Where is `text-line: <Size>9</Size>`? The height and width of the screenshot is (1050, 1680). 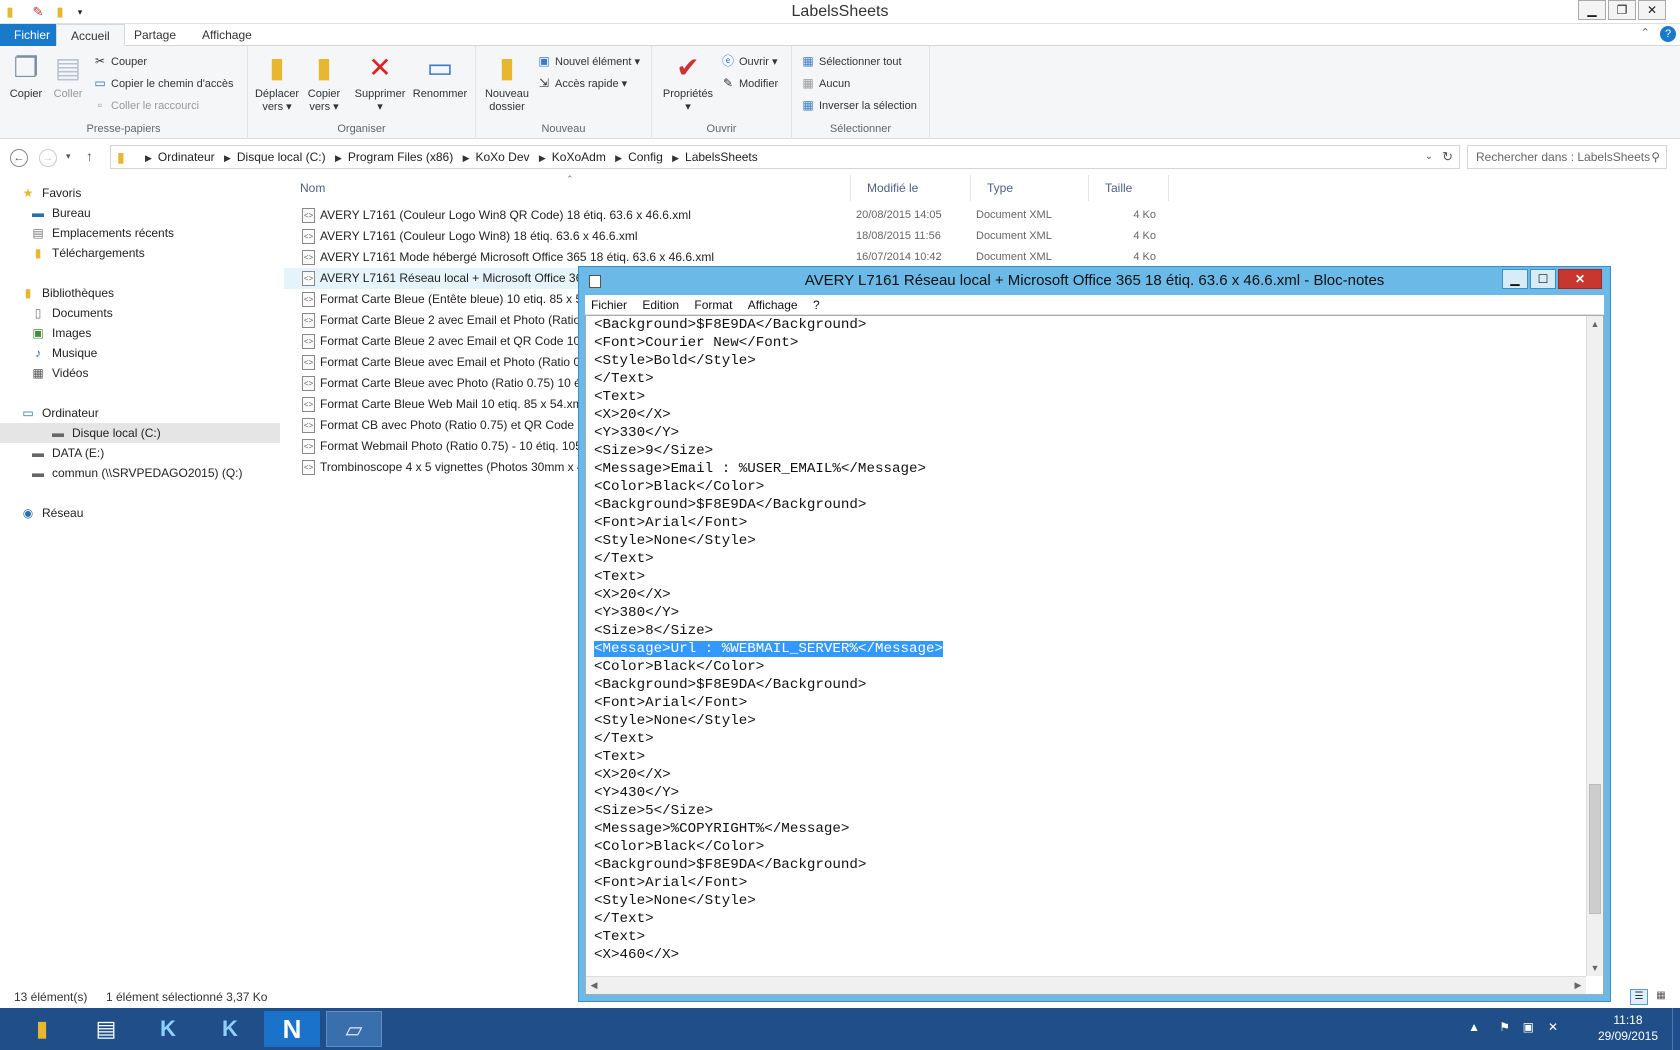 text-line: <Size>9</Size> is located at coordinates (653, 451).